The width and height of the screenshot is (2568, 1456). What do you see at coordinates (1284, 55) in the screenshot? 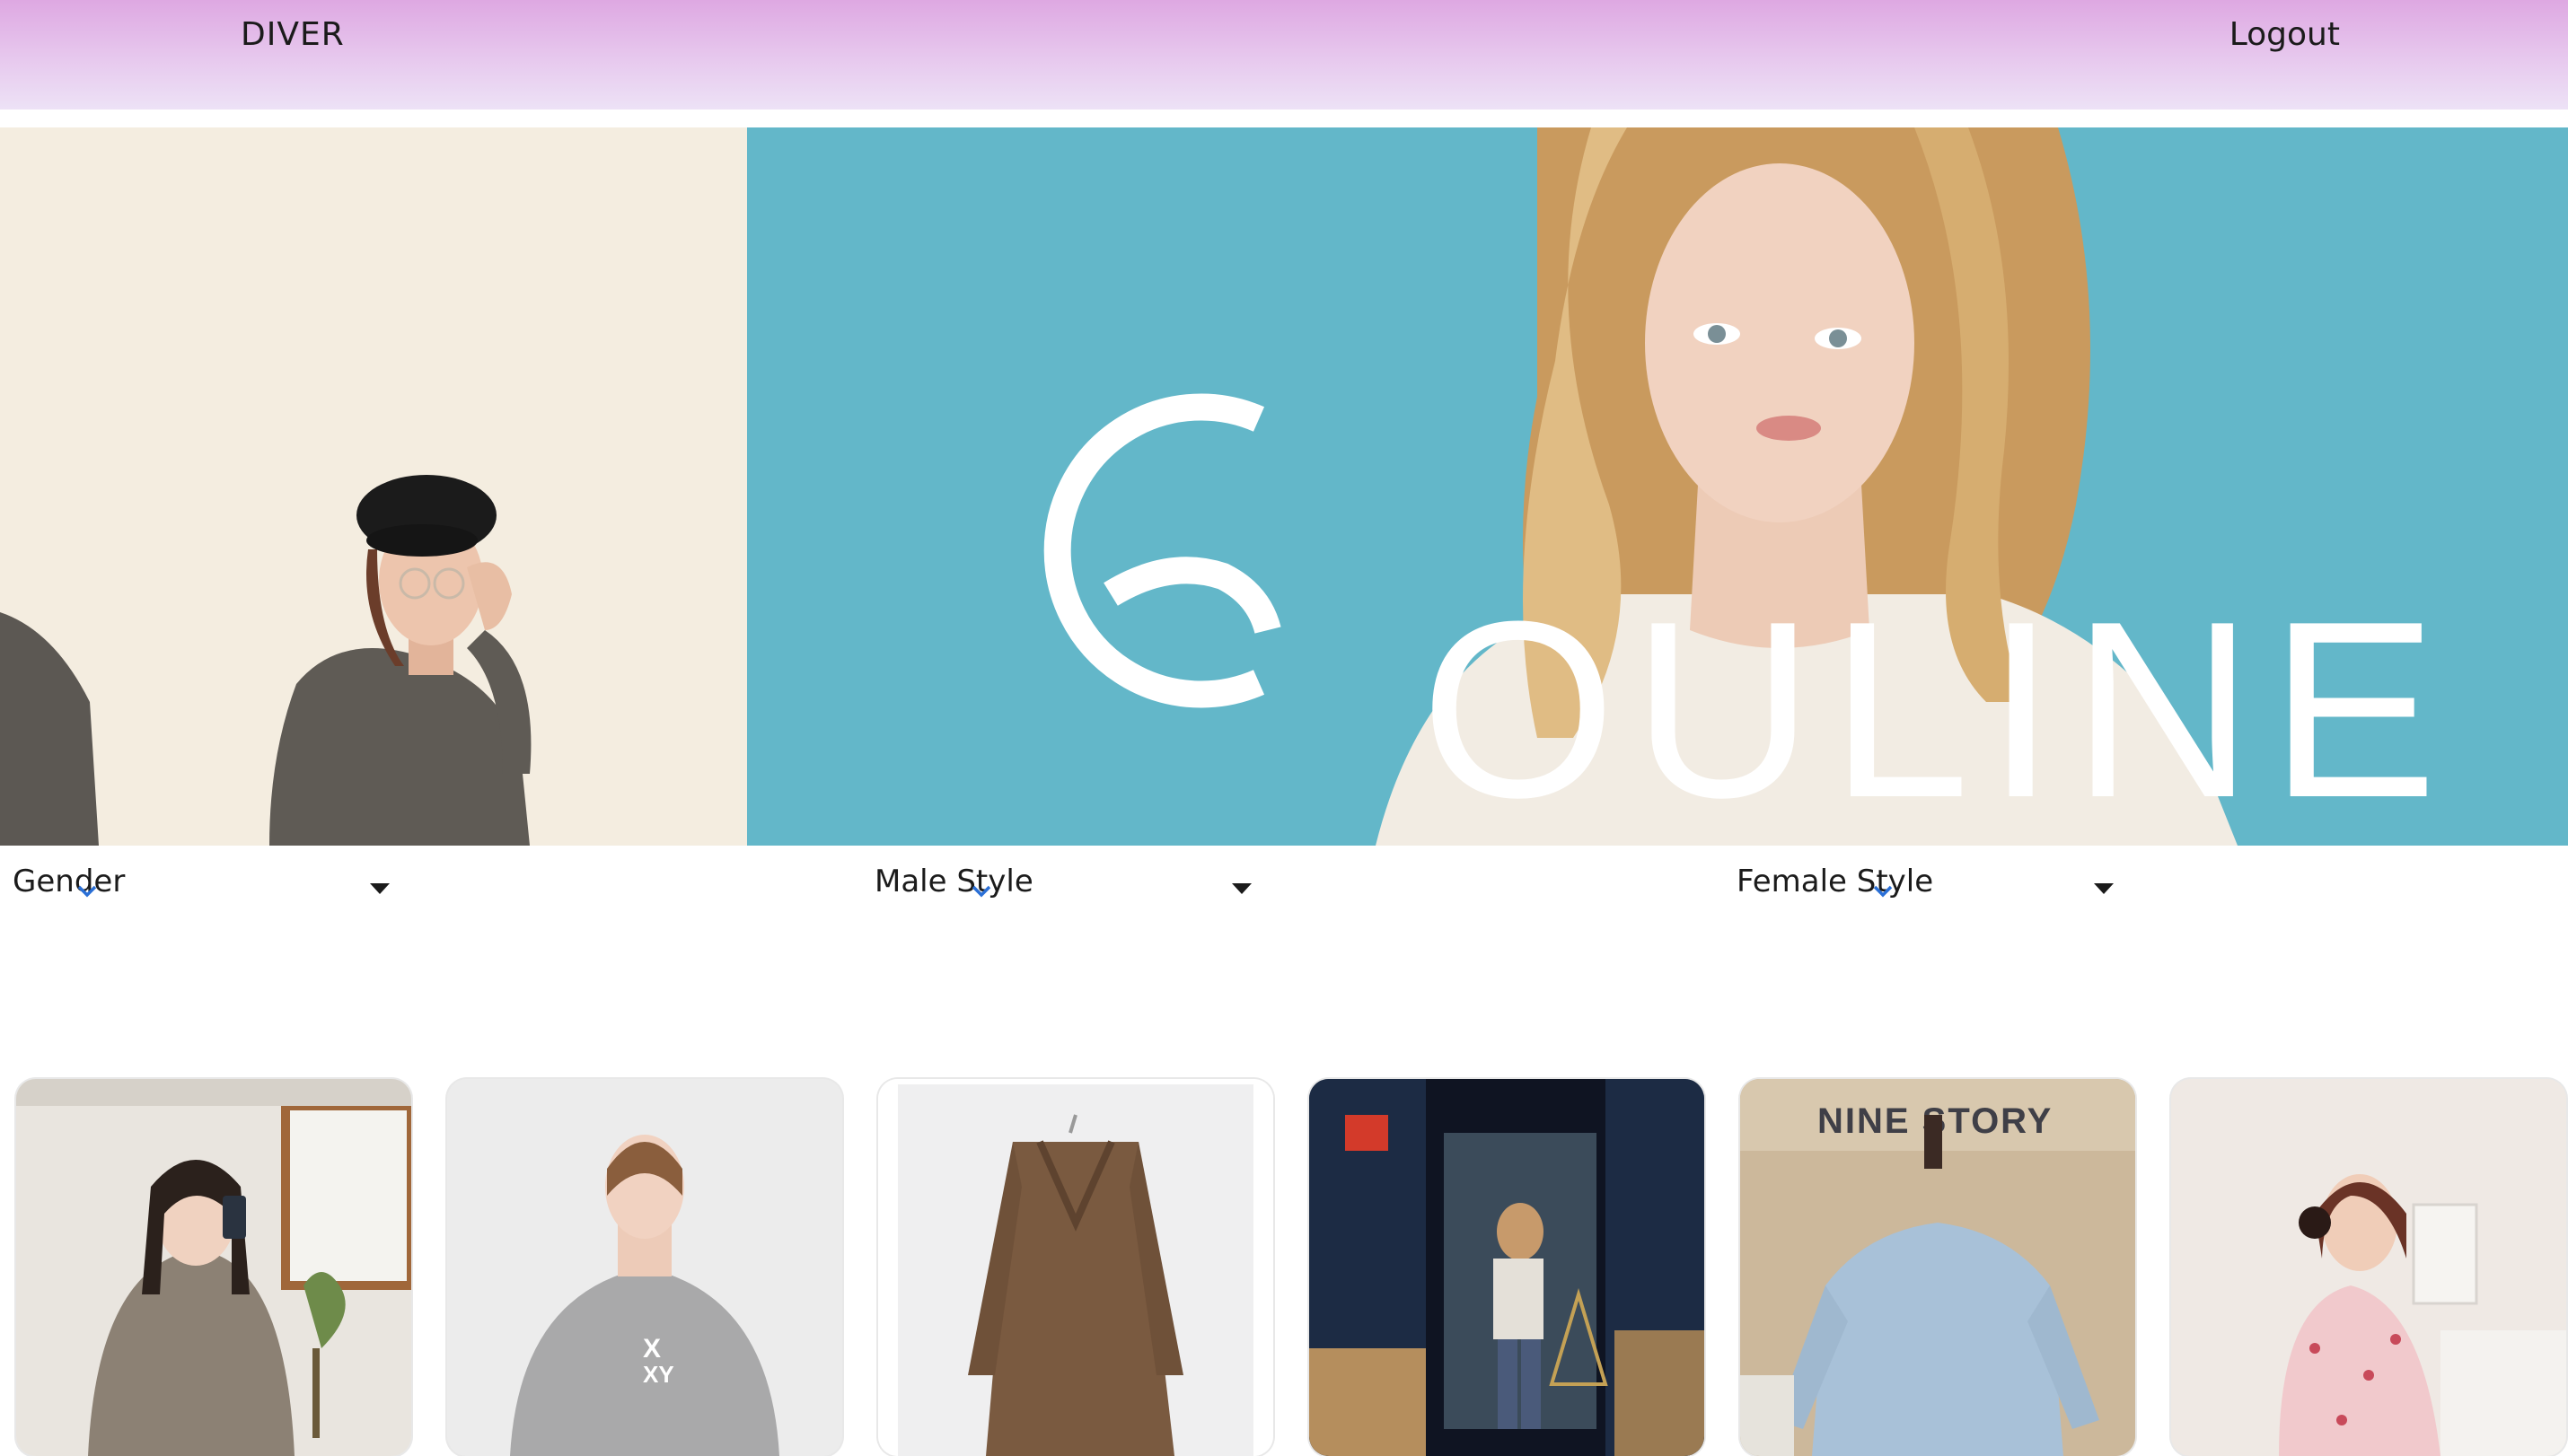
I see `top-nav-bar: DIVER Logout` at bounding box center [1284, 55].